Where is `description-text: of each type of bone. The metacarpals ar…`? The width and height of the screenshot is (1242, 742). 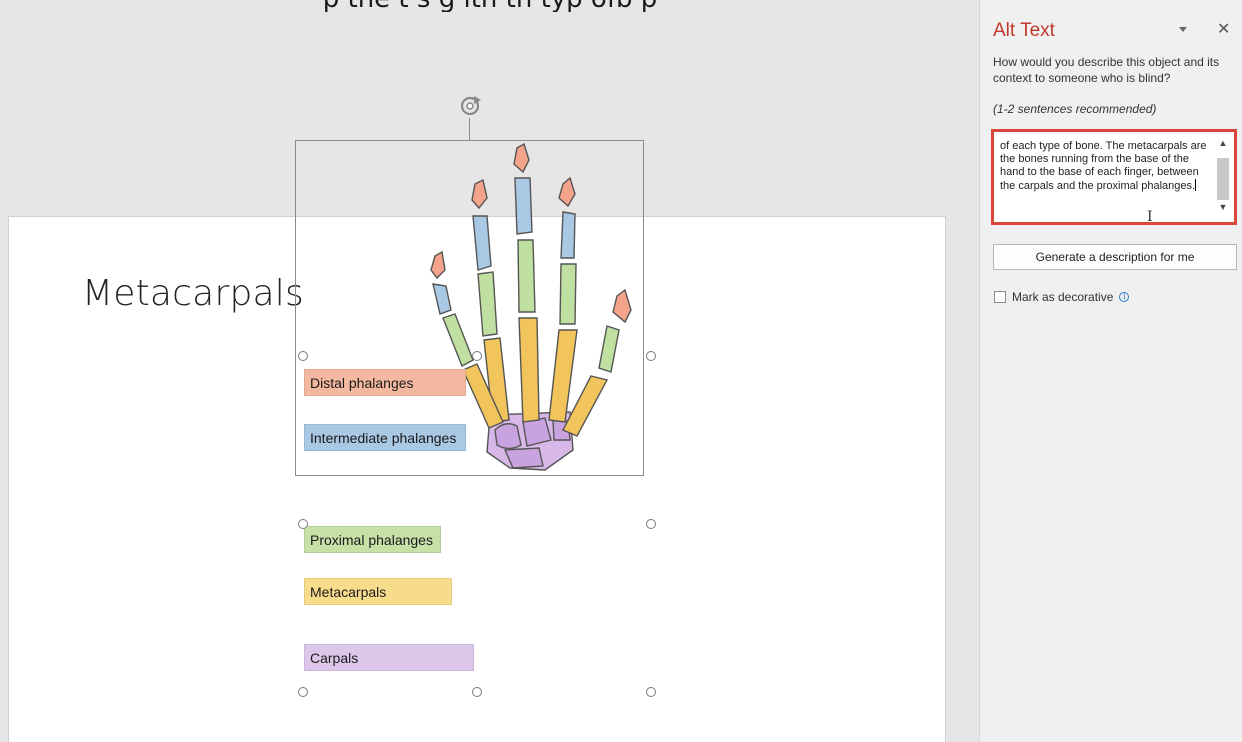 description-text: of each type of bone. The metacarpals ar… is located at coordinates (1107, 166).